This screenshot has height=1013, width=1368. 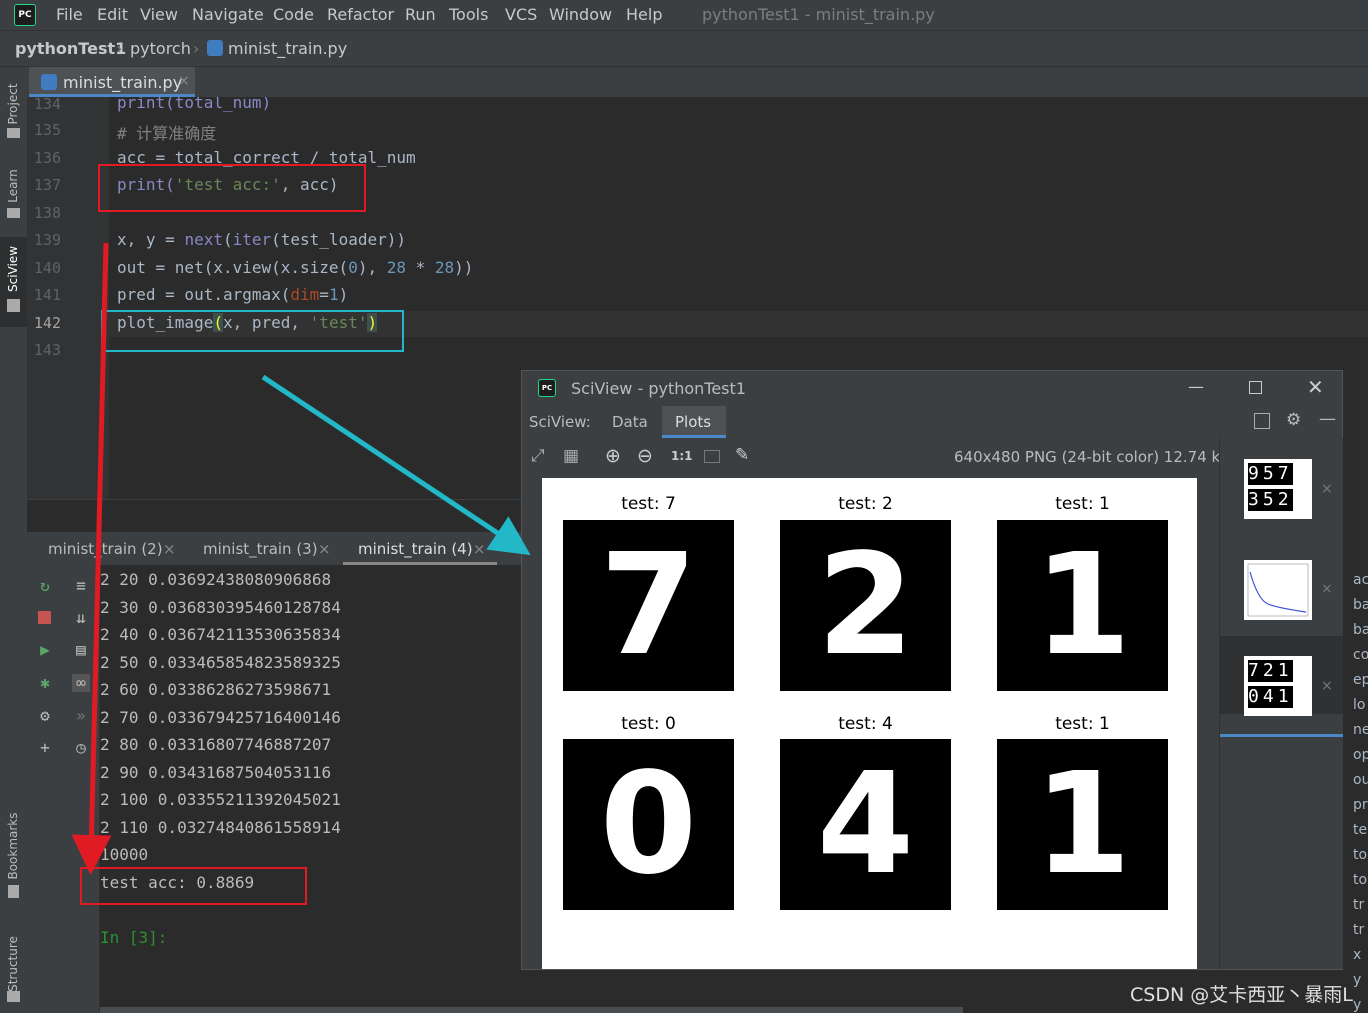 I want to click on red-arrow, so click(x=91, y=558).